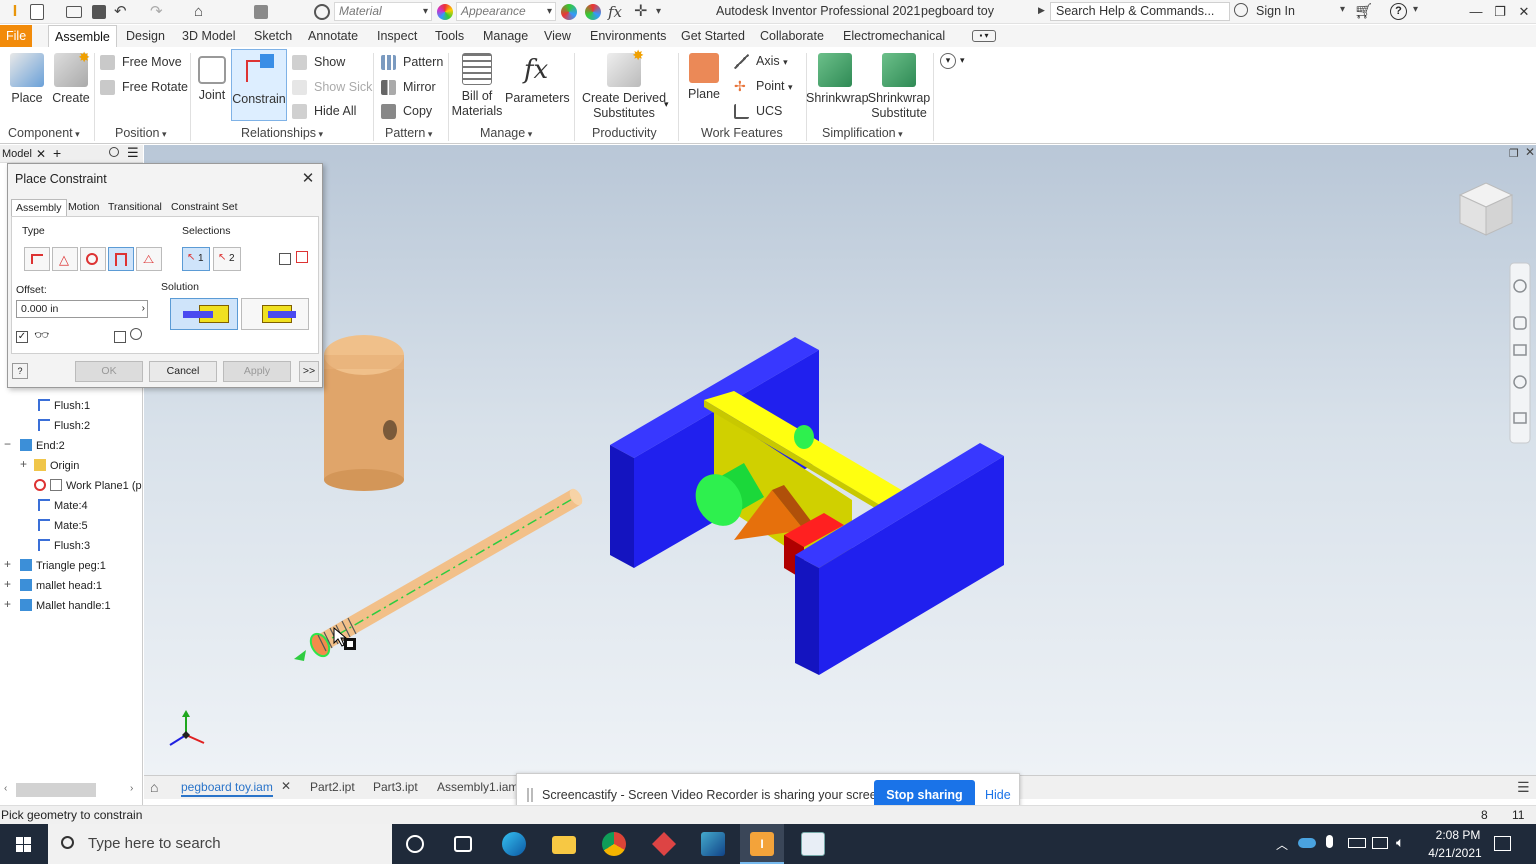  Describe the element at coordinates (962, 60) in the screenshot. I see `ribbon-more-dropdown-icon: ▾` at that location.